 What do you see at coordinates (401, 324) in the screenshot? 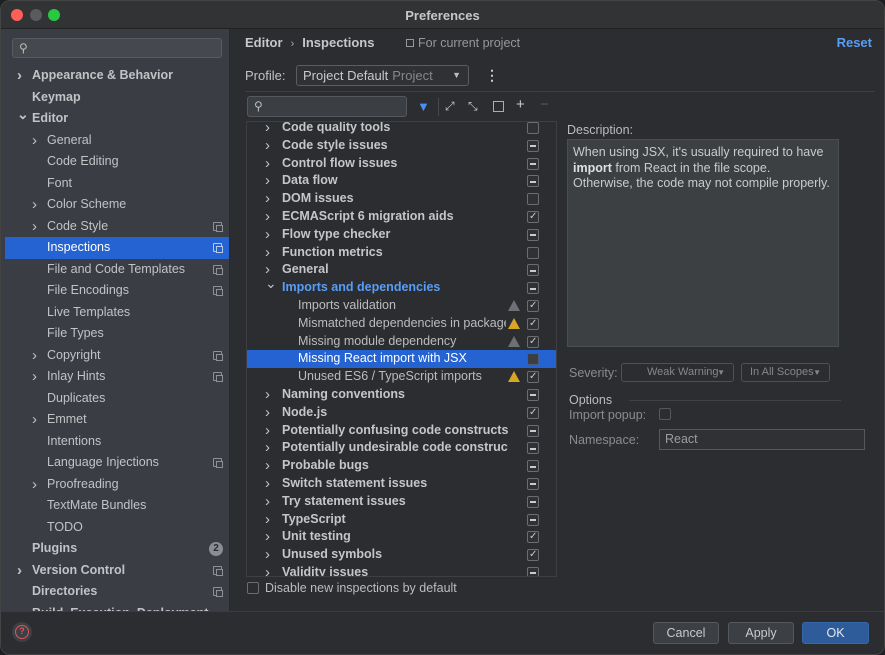
I see `inspection-item: Mismatched dependencies in package.json` at bounding box center [401, 324].